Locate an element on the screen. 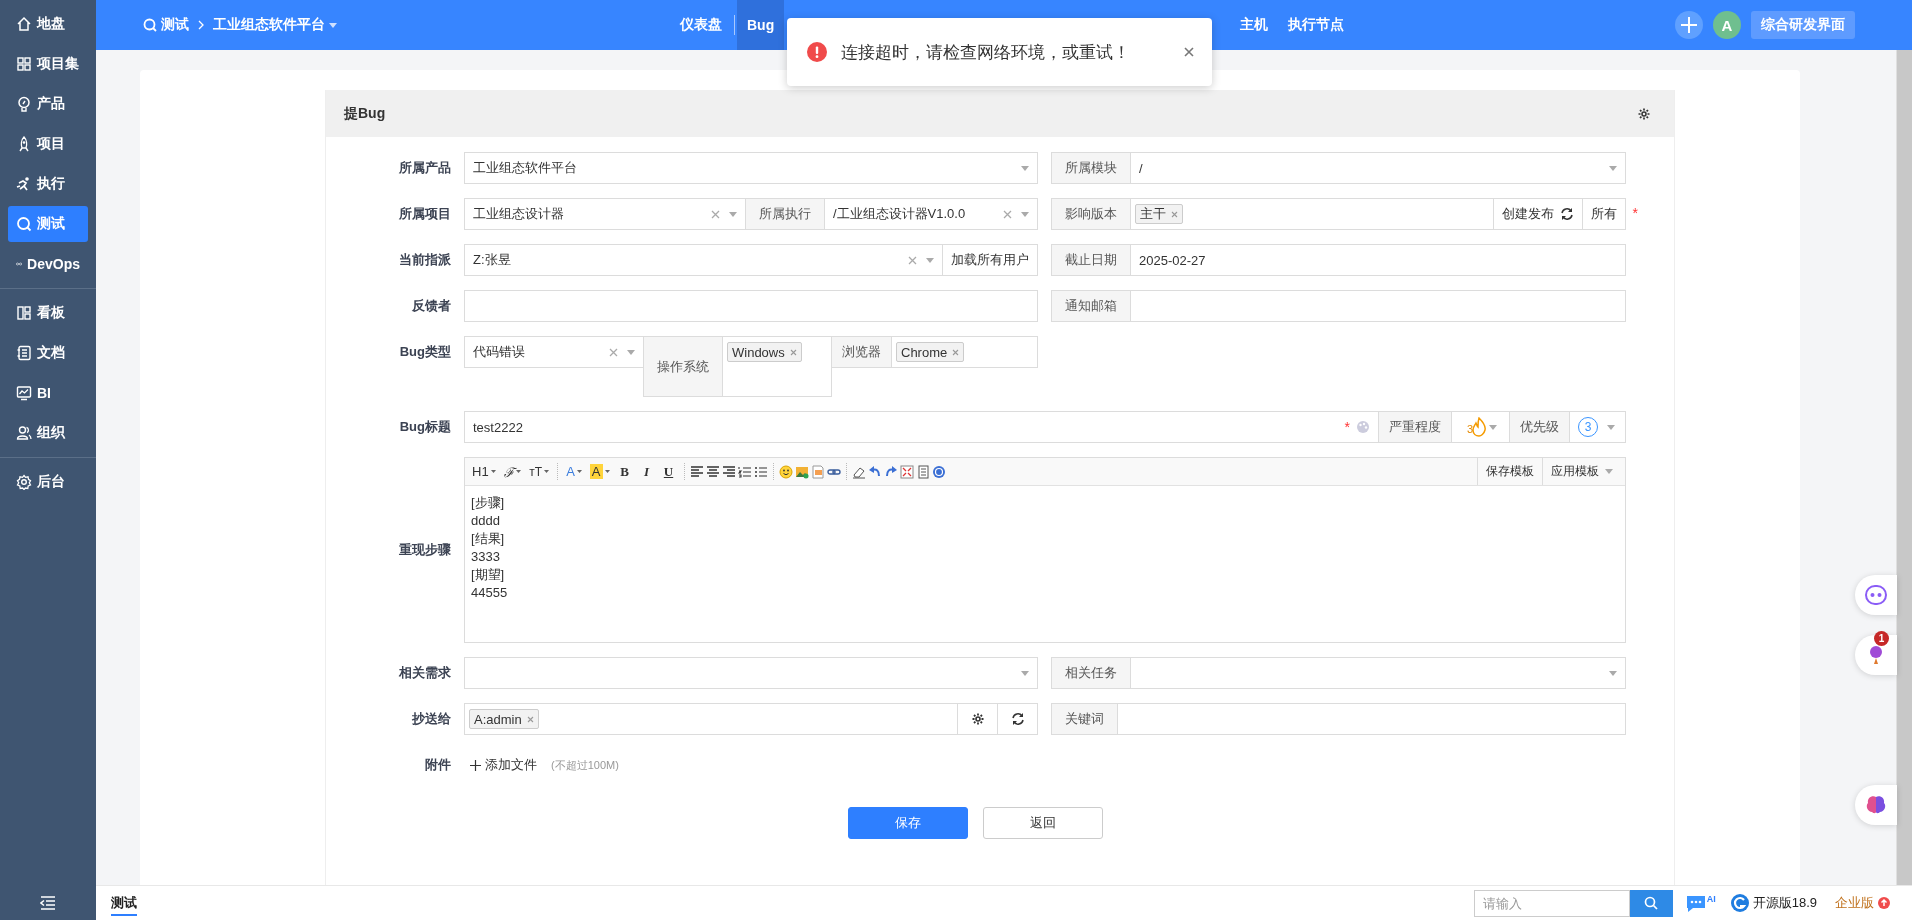 Image resolution: width=1912 pixels, height=920 pixels. palette-icon is located at coordinates (1363, 427).